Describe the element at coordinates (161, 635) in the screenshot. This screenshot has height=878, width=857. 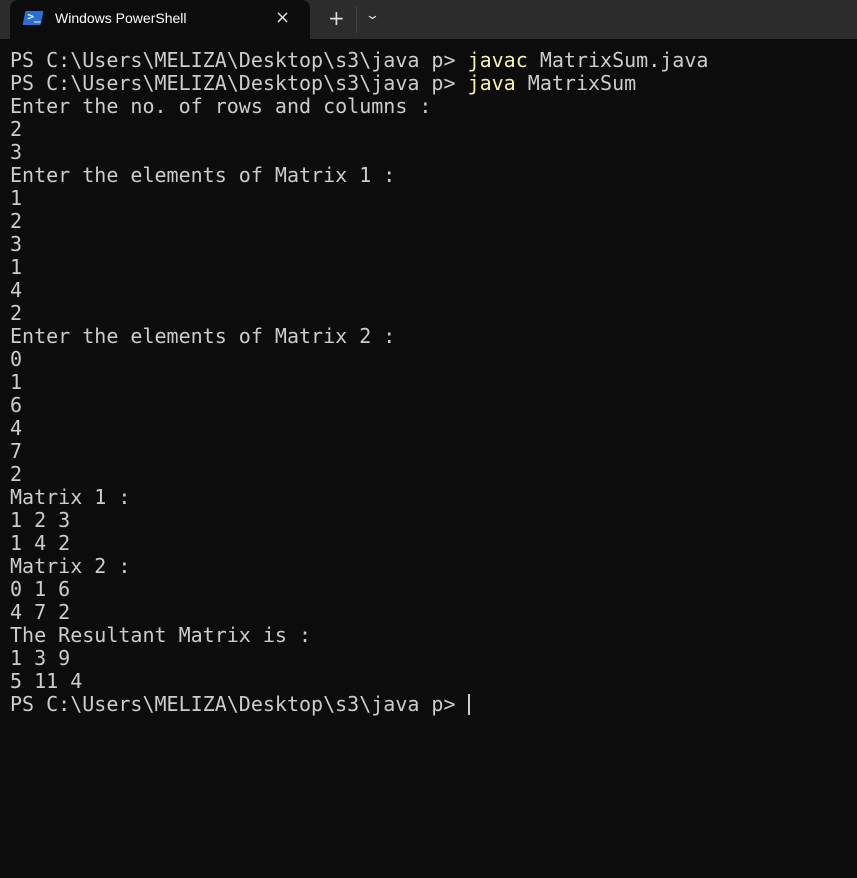
I see `output-text: The Resultant Matrix is :` at that location.